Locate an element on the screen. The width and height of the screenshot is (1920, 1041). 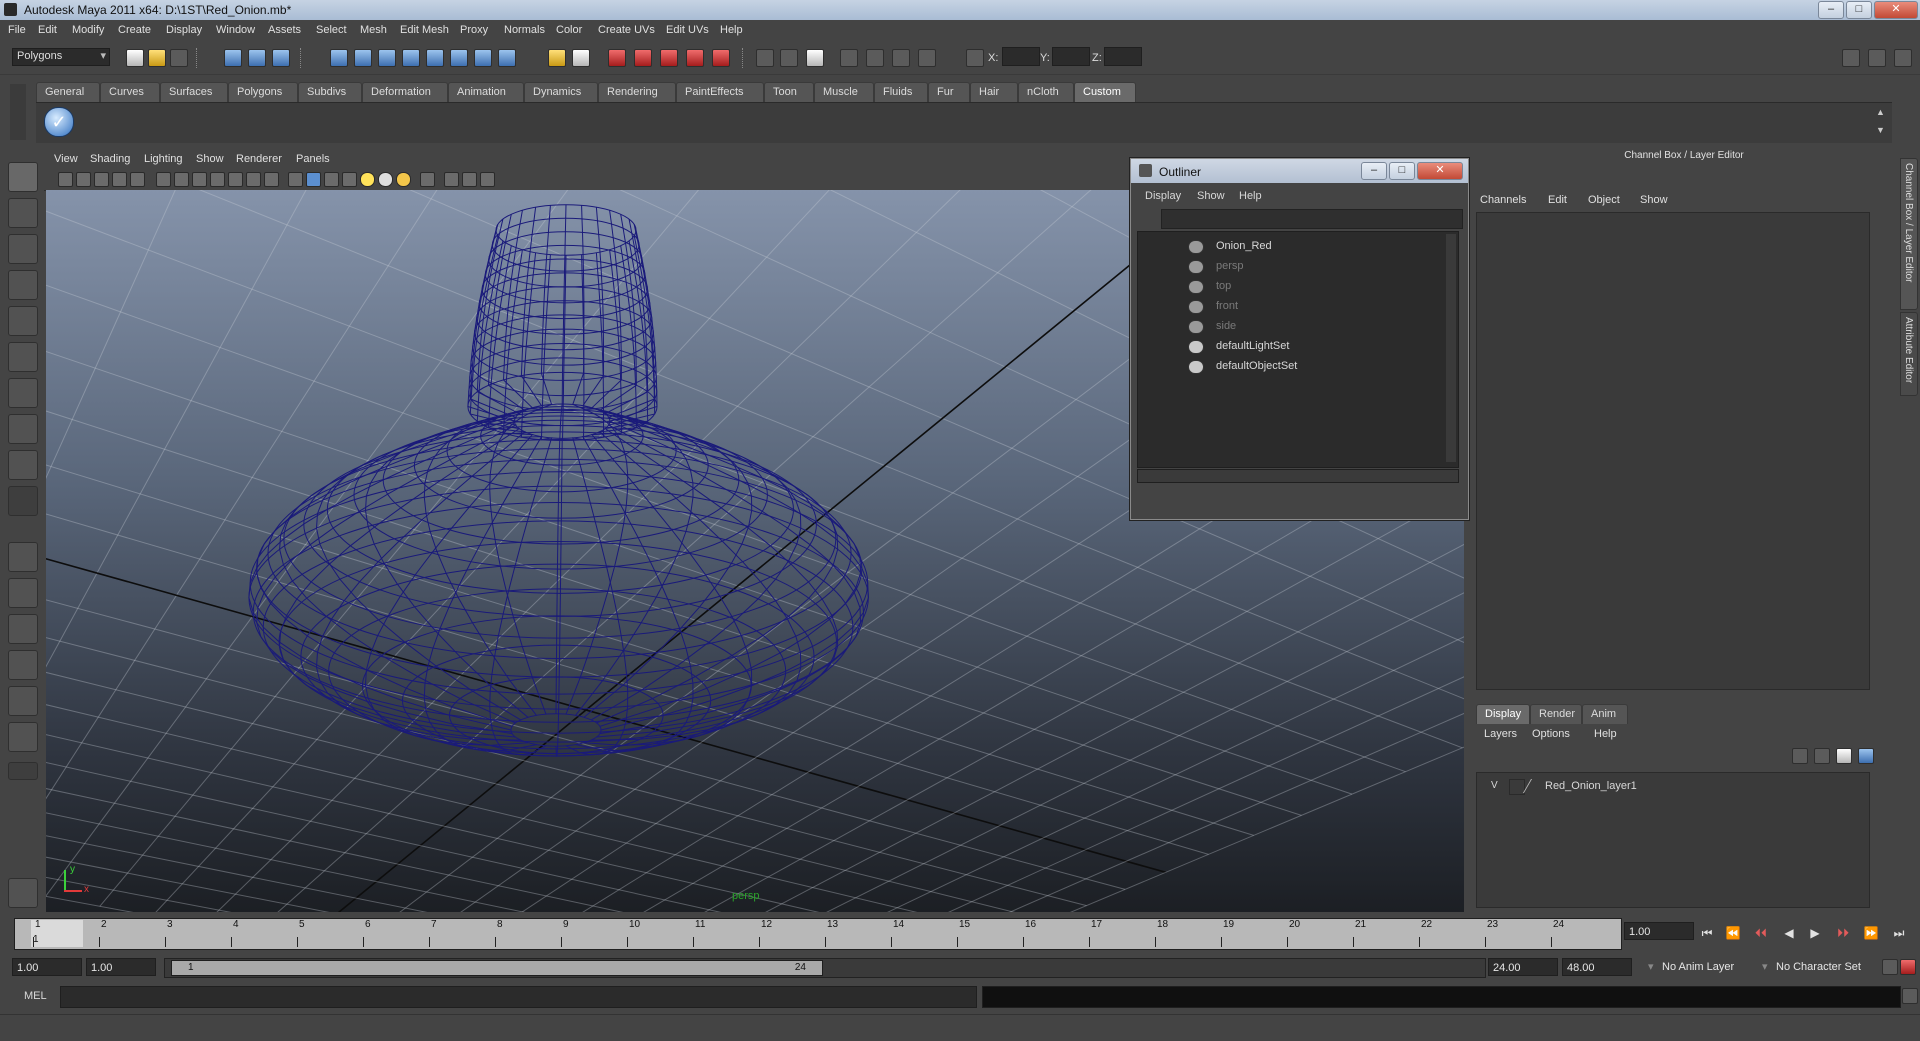
hand-tool-icon is located at coordinates (23, 893).